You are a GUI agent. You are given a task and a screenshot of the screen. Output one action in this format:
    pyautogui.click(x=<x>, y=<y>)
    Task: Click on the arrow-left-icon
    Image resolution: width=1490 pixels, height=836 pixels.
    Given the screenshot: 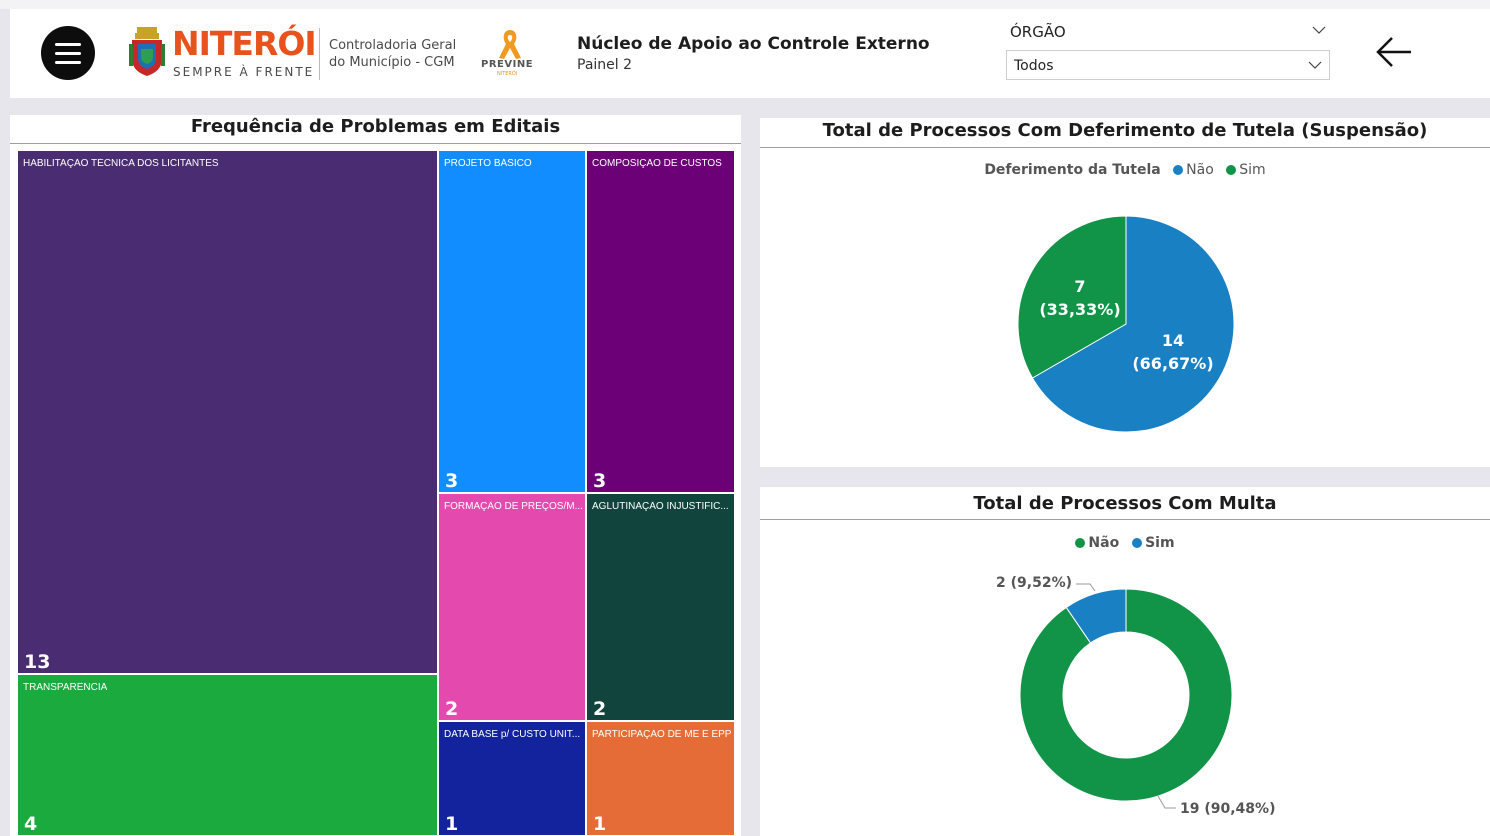 What is the action you would take?
    pyautogui.click(x=1394, y=52)
    